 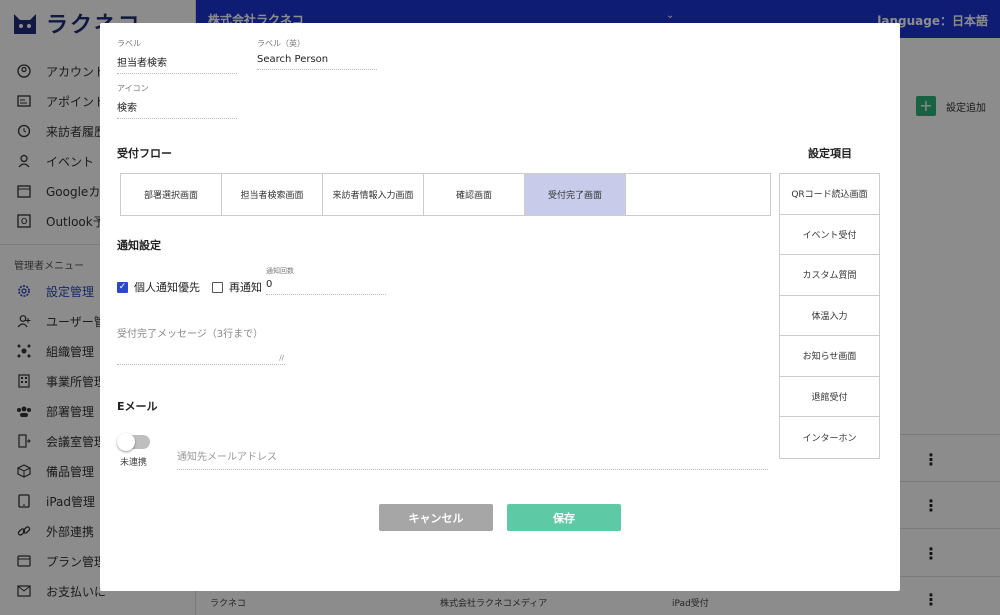 What do you see at coordinates (137, 406) in the screenshot?
I see `email-title: Eメール` at bounding box center [137, 406].